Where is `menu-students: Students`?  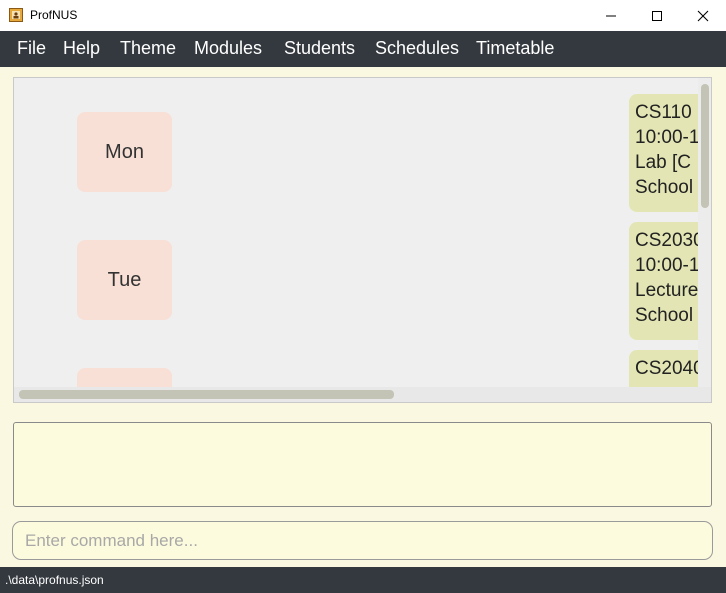 menu-students: Students is located at coordinates (319, 48).